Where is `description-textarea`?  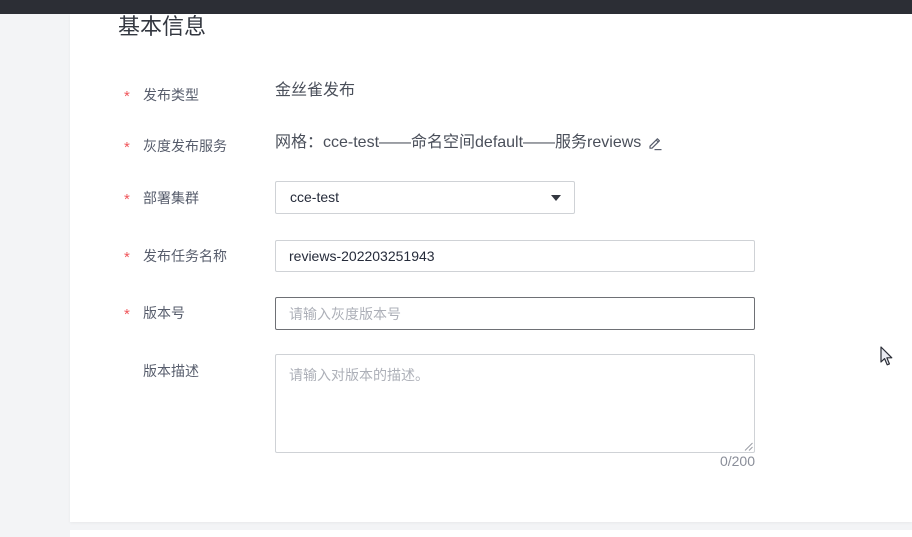 description-textarea is located at coordinates (515, 403).